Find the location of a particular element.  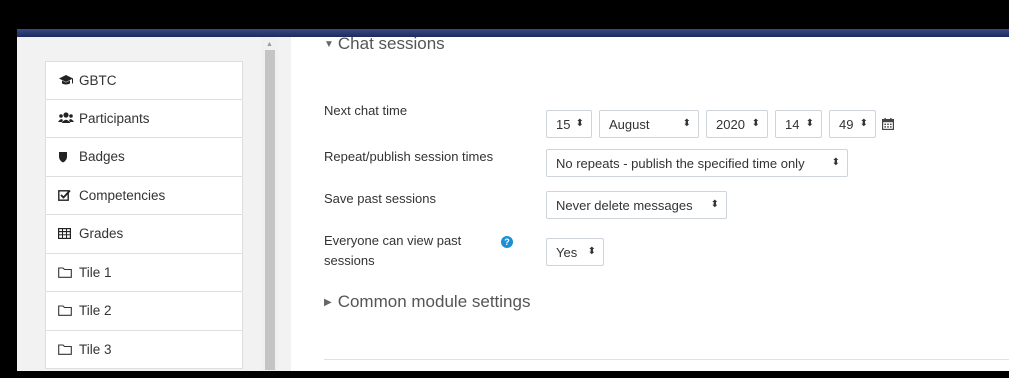

month-select: August ⬍ is located at coordinates (649, 124).